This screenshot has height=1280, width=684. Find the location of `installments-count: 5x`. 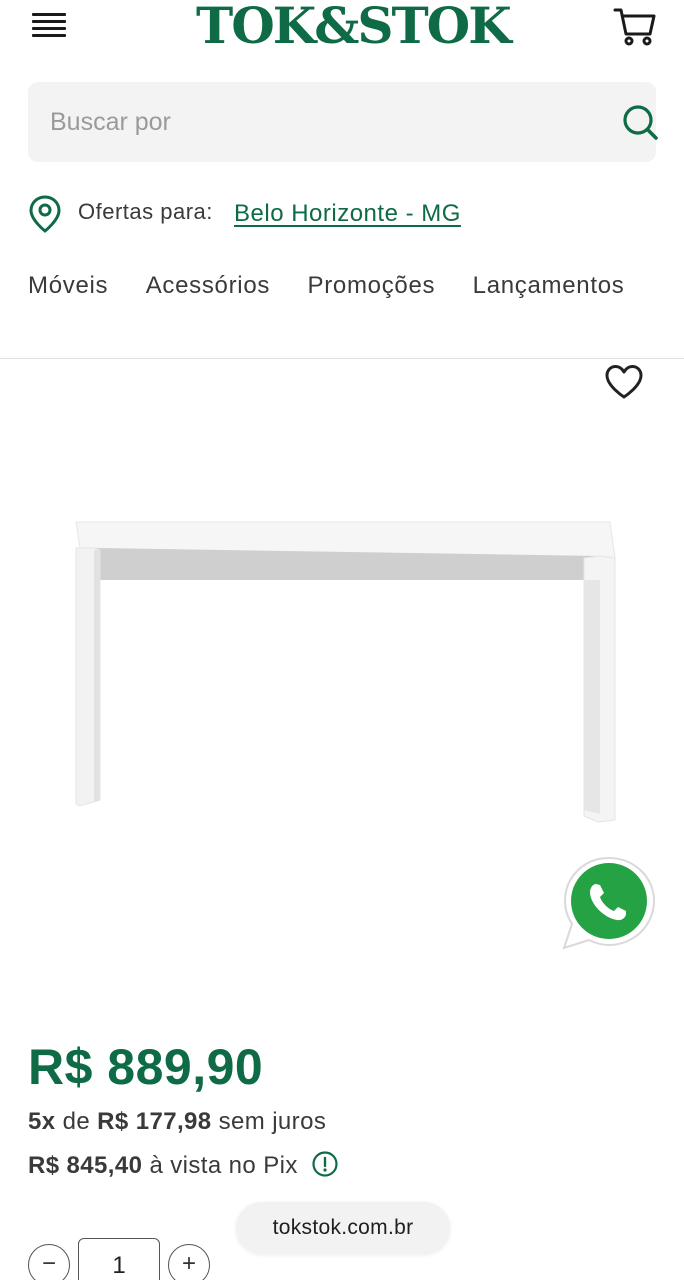

installments-count: 5x is located at coordinates (42, 1121).